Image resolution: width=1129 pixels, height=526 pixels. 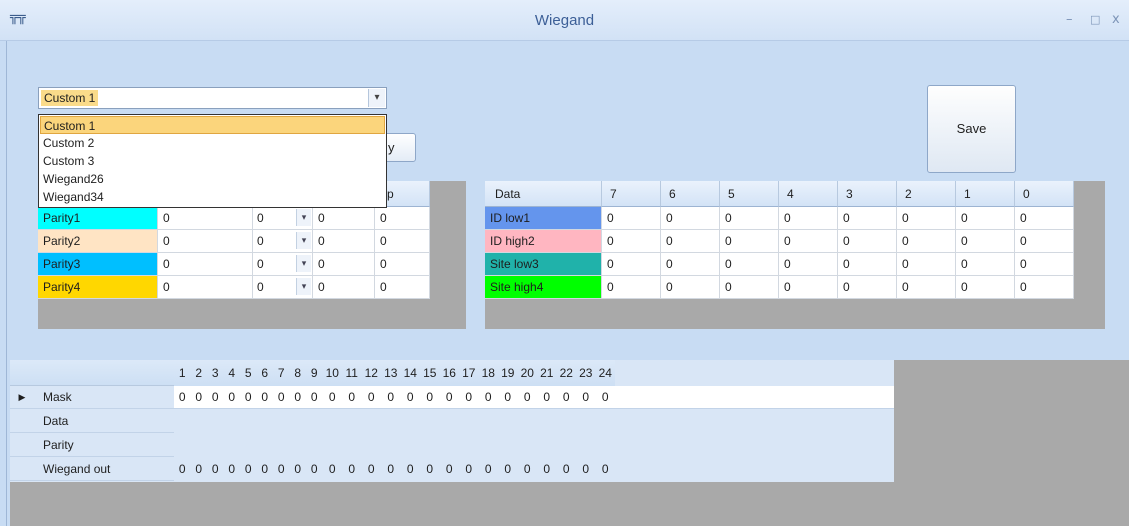 What do you see at coordinates (410, 373) in the screenshot?
I see `bit-column-header: 14` at bounding box center [410, 373].